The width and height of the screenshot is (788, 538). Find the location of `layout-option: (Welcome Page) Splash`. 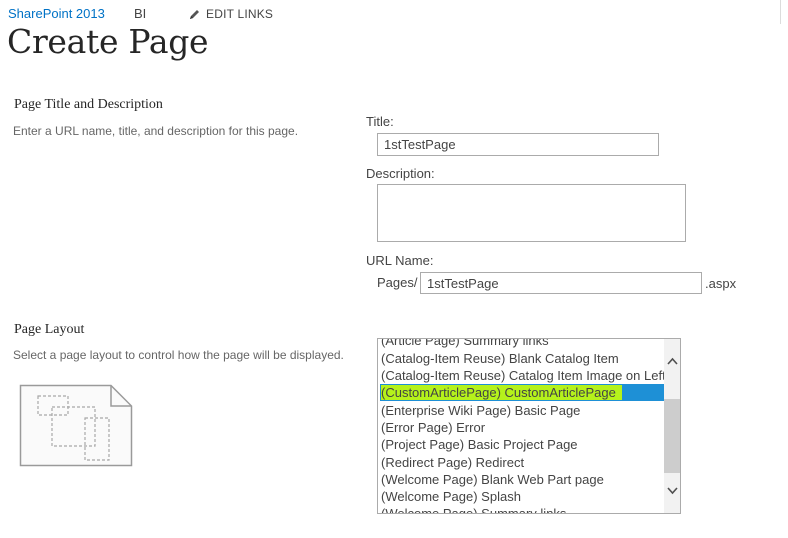

layout-option: (Welcome Page) Splash is located at coordinates (522, 496).